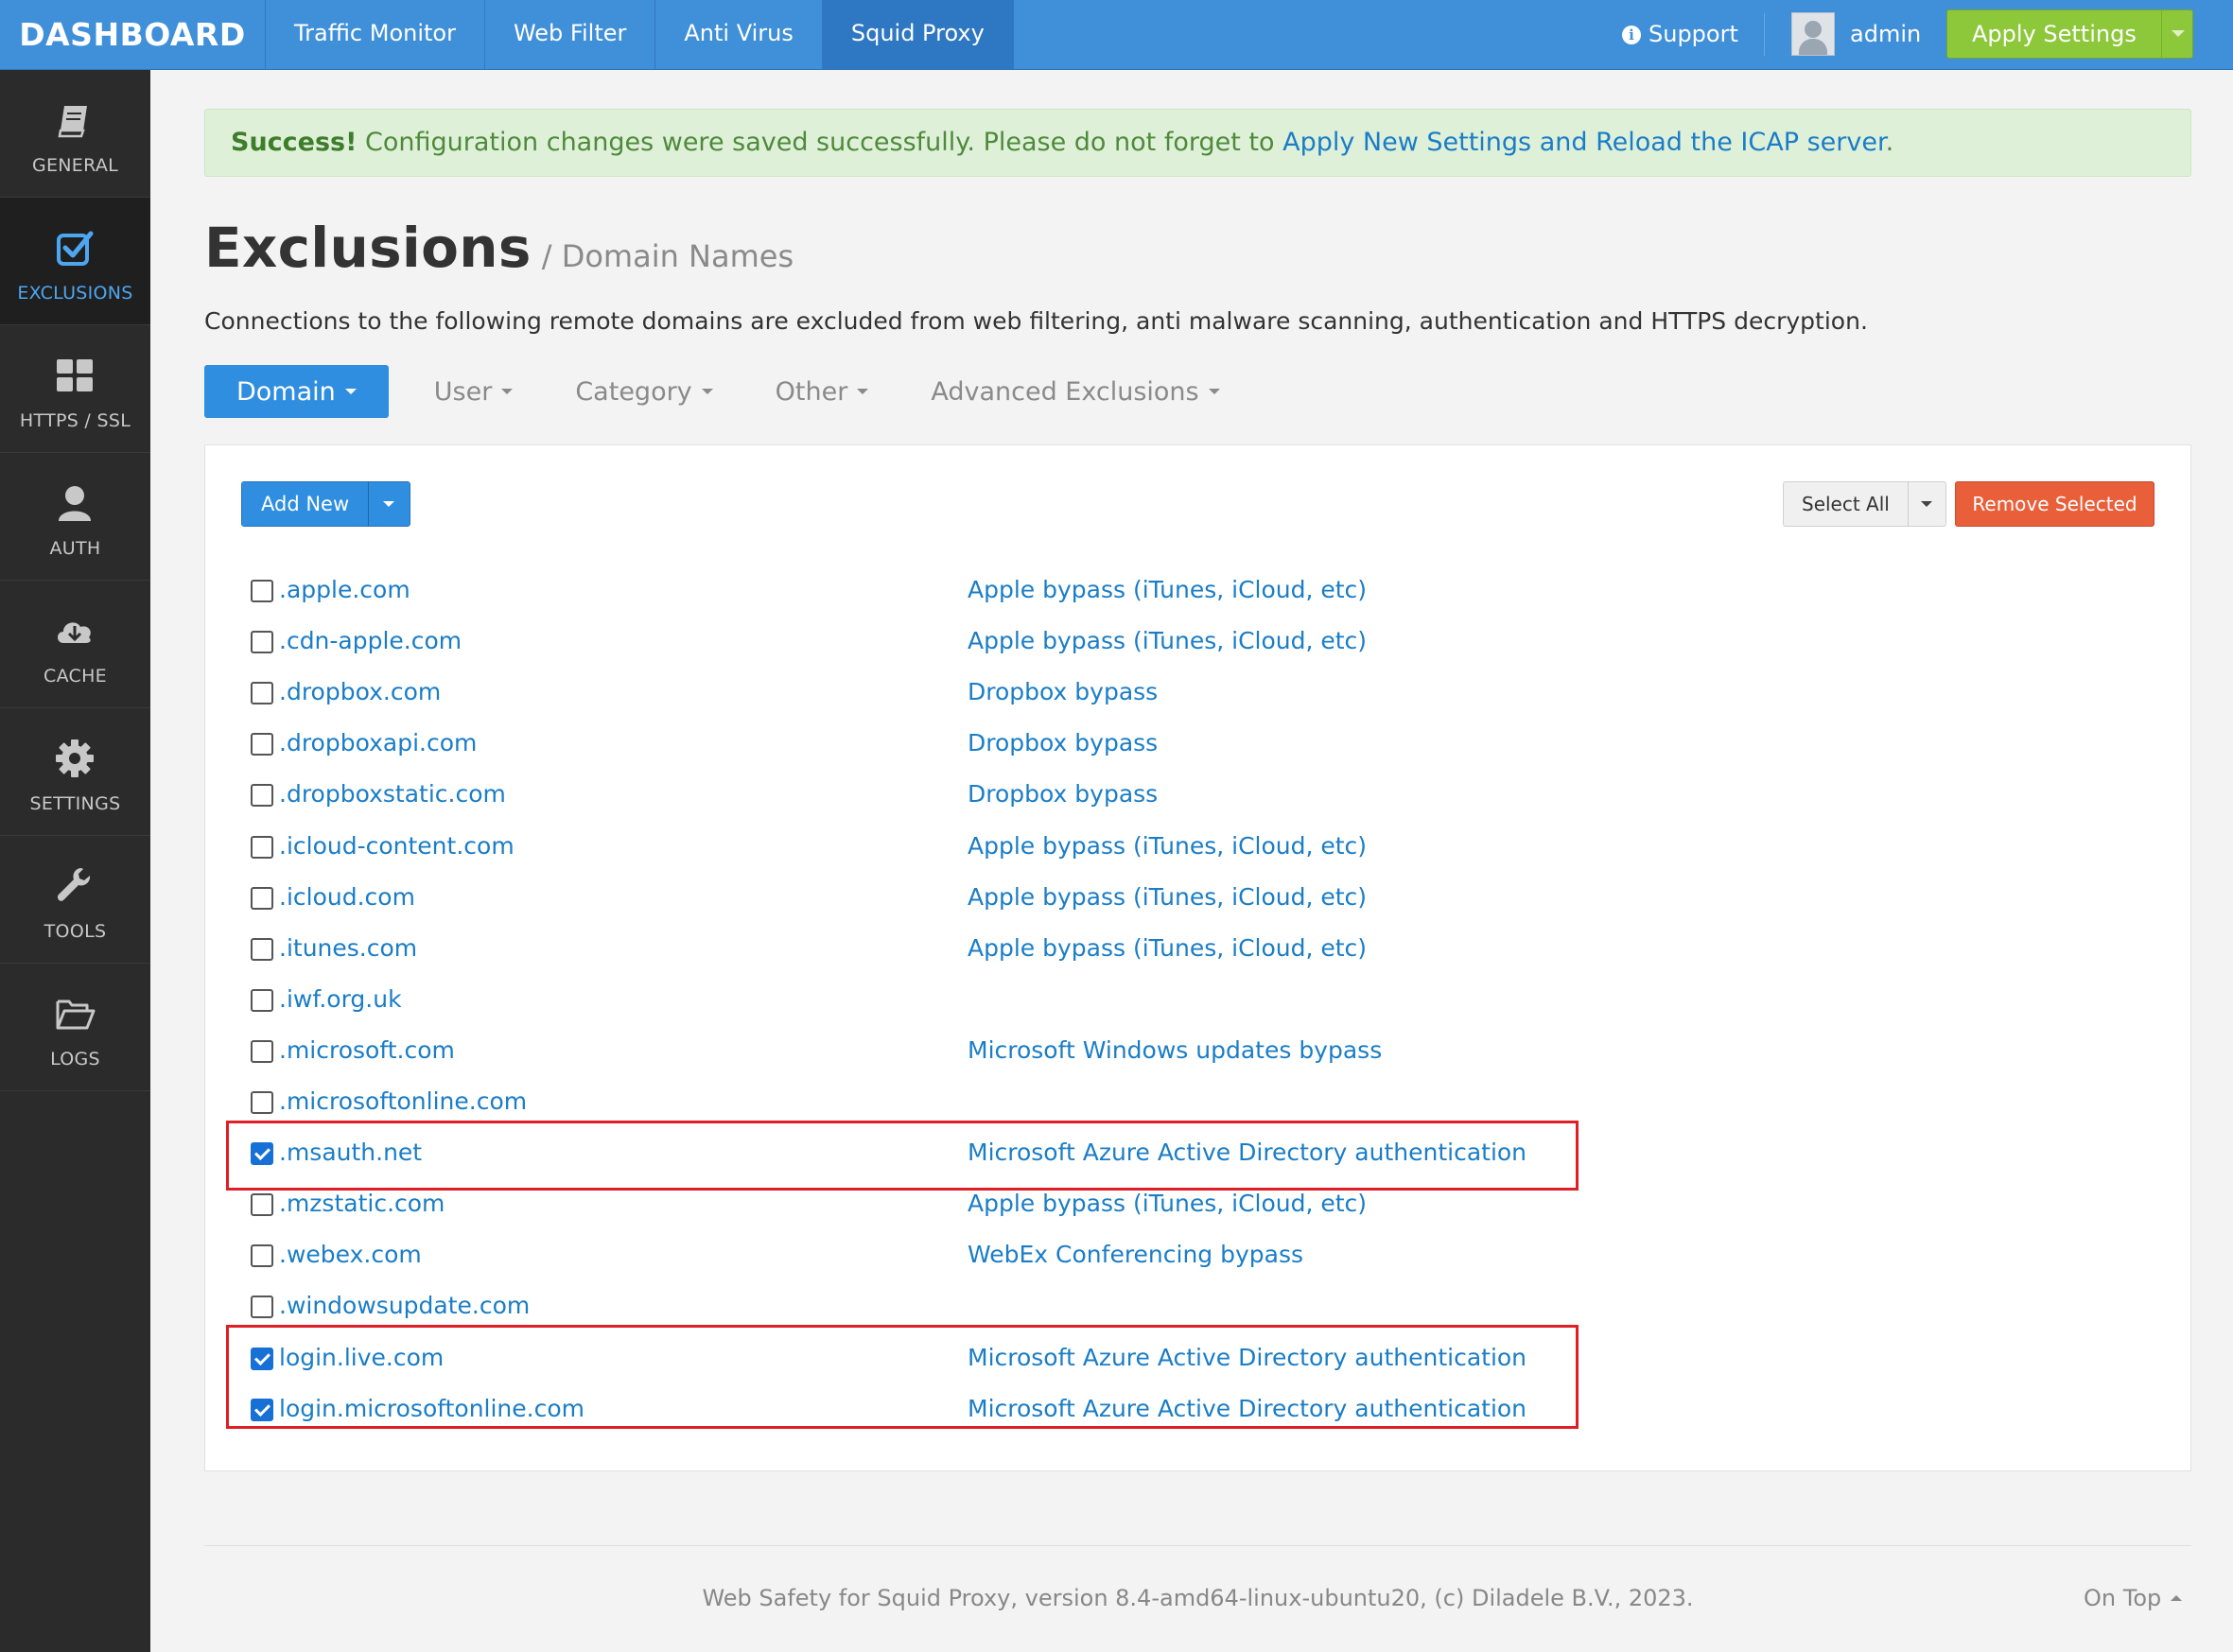 The width and height of the screenshot is (2233, 1652). Describe the element at coordinates (1135, 1255) in the screenshot. I see `domain-comment: WebEx Conferencing bypass` at that location.